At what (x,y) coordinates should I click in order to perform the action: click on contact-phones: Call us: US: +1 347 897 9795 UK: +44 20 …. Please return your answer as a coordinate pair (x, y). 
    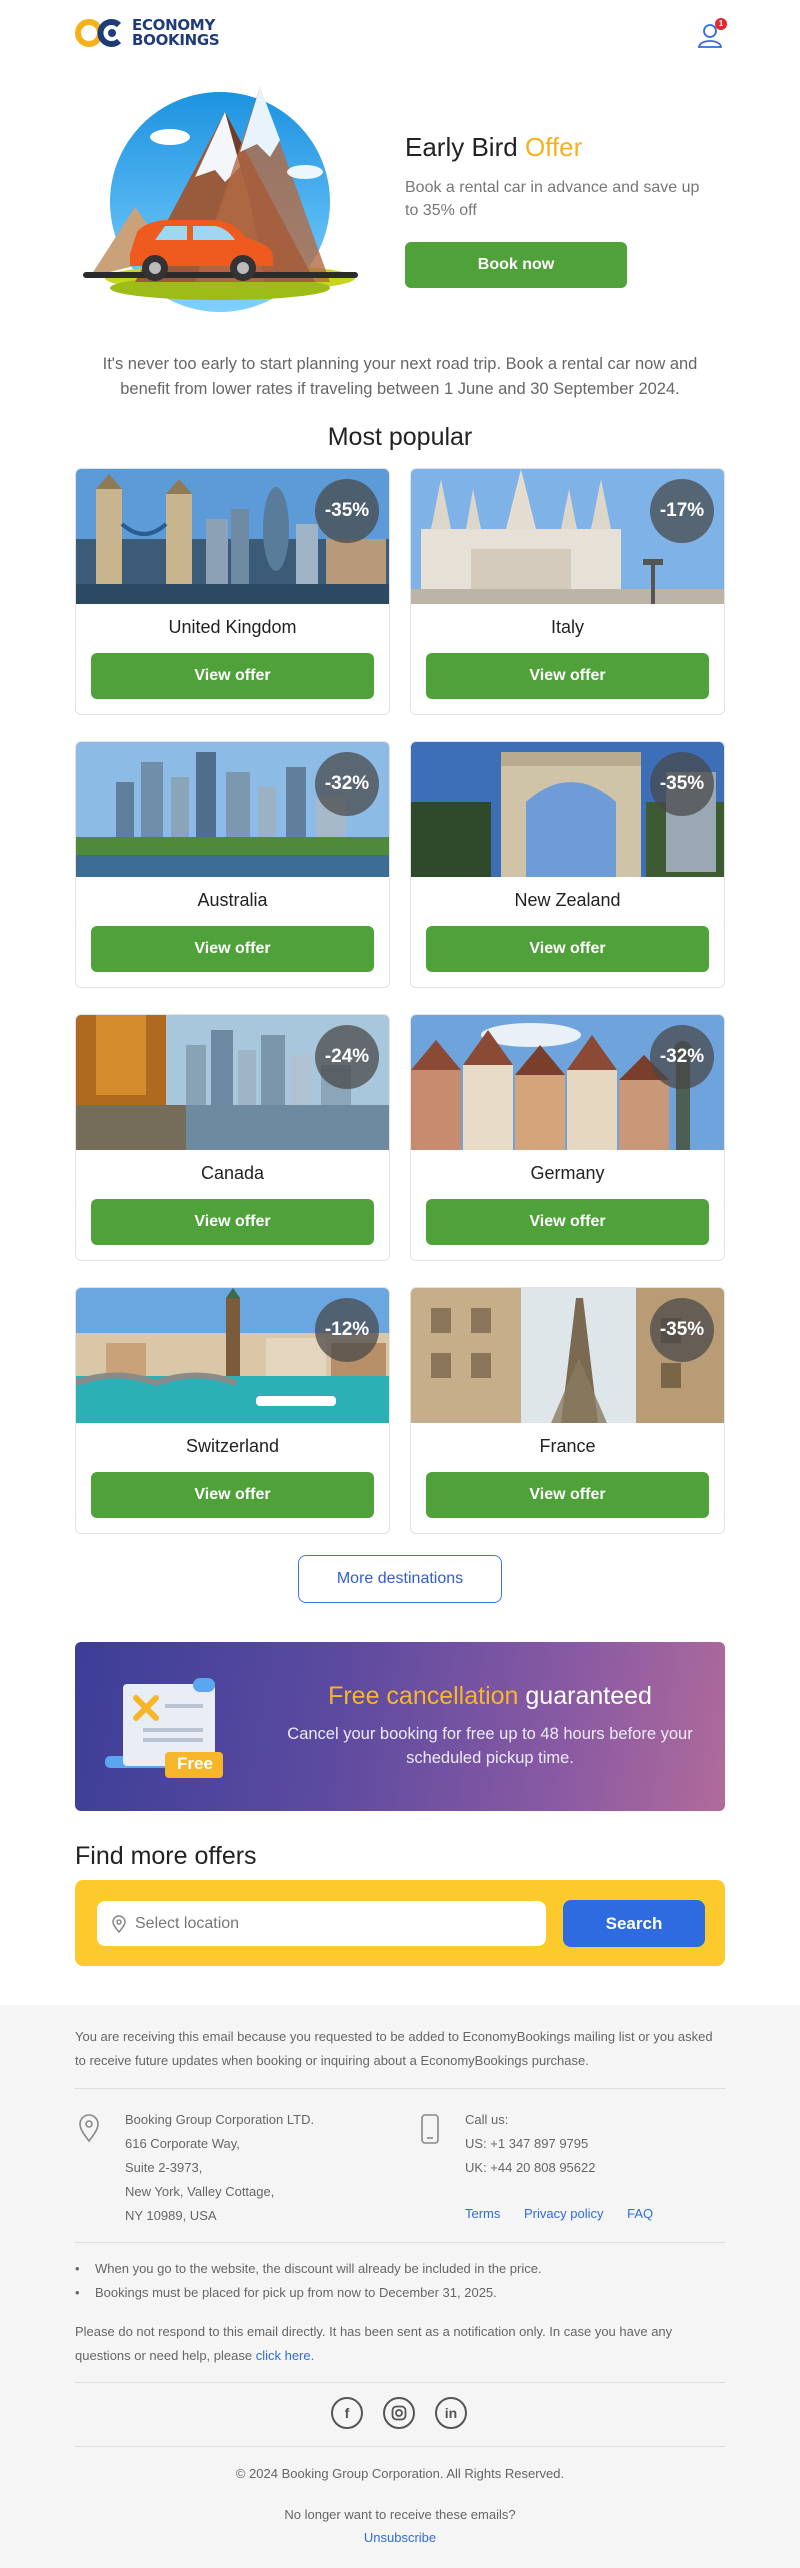
    Looking at the image, I should click on (530, 2144).